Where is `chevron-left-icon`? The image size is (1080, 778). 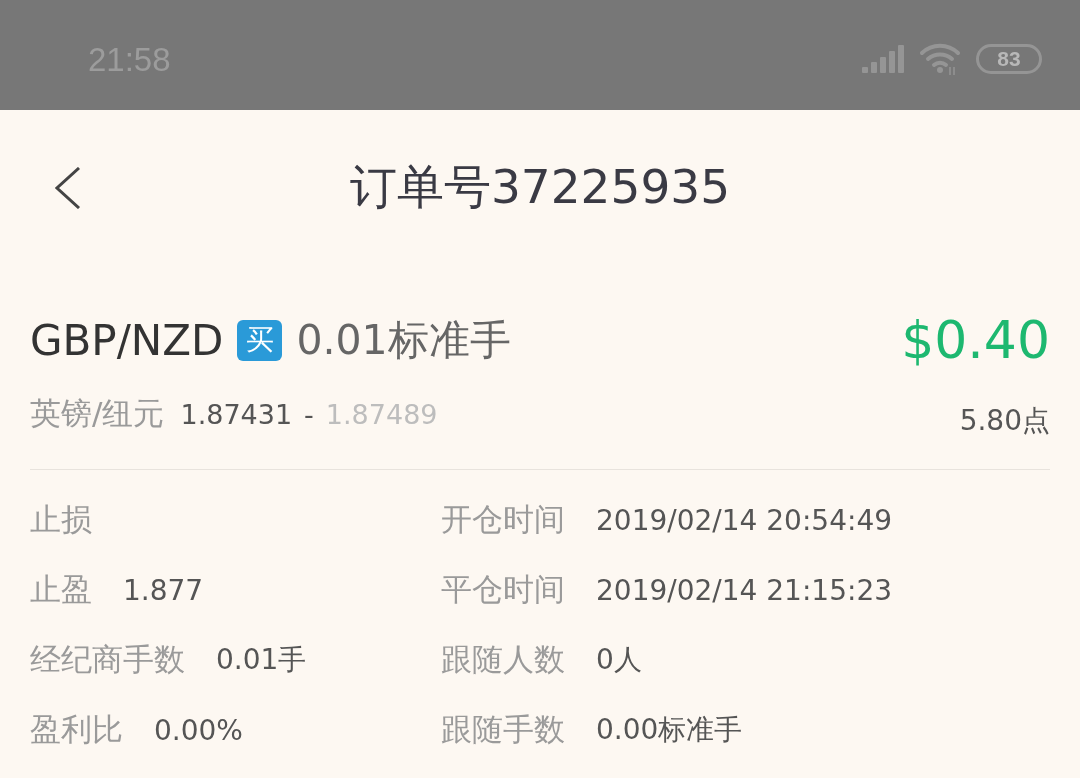 chevron-left-icon is located at coordinates (68, 188).